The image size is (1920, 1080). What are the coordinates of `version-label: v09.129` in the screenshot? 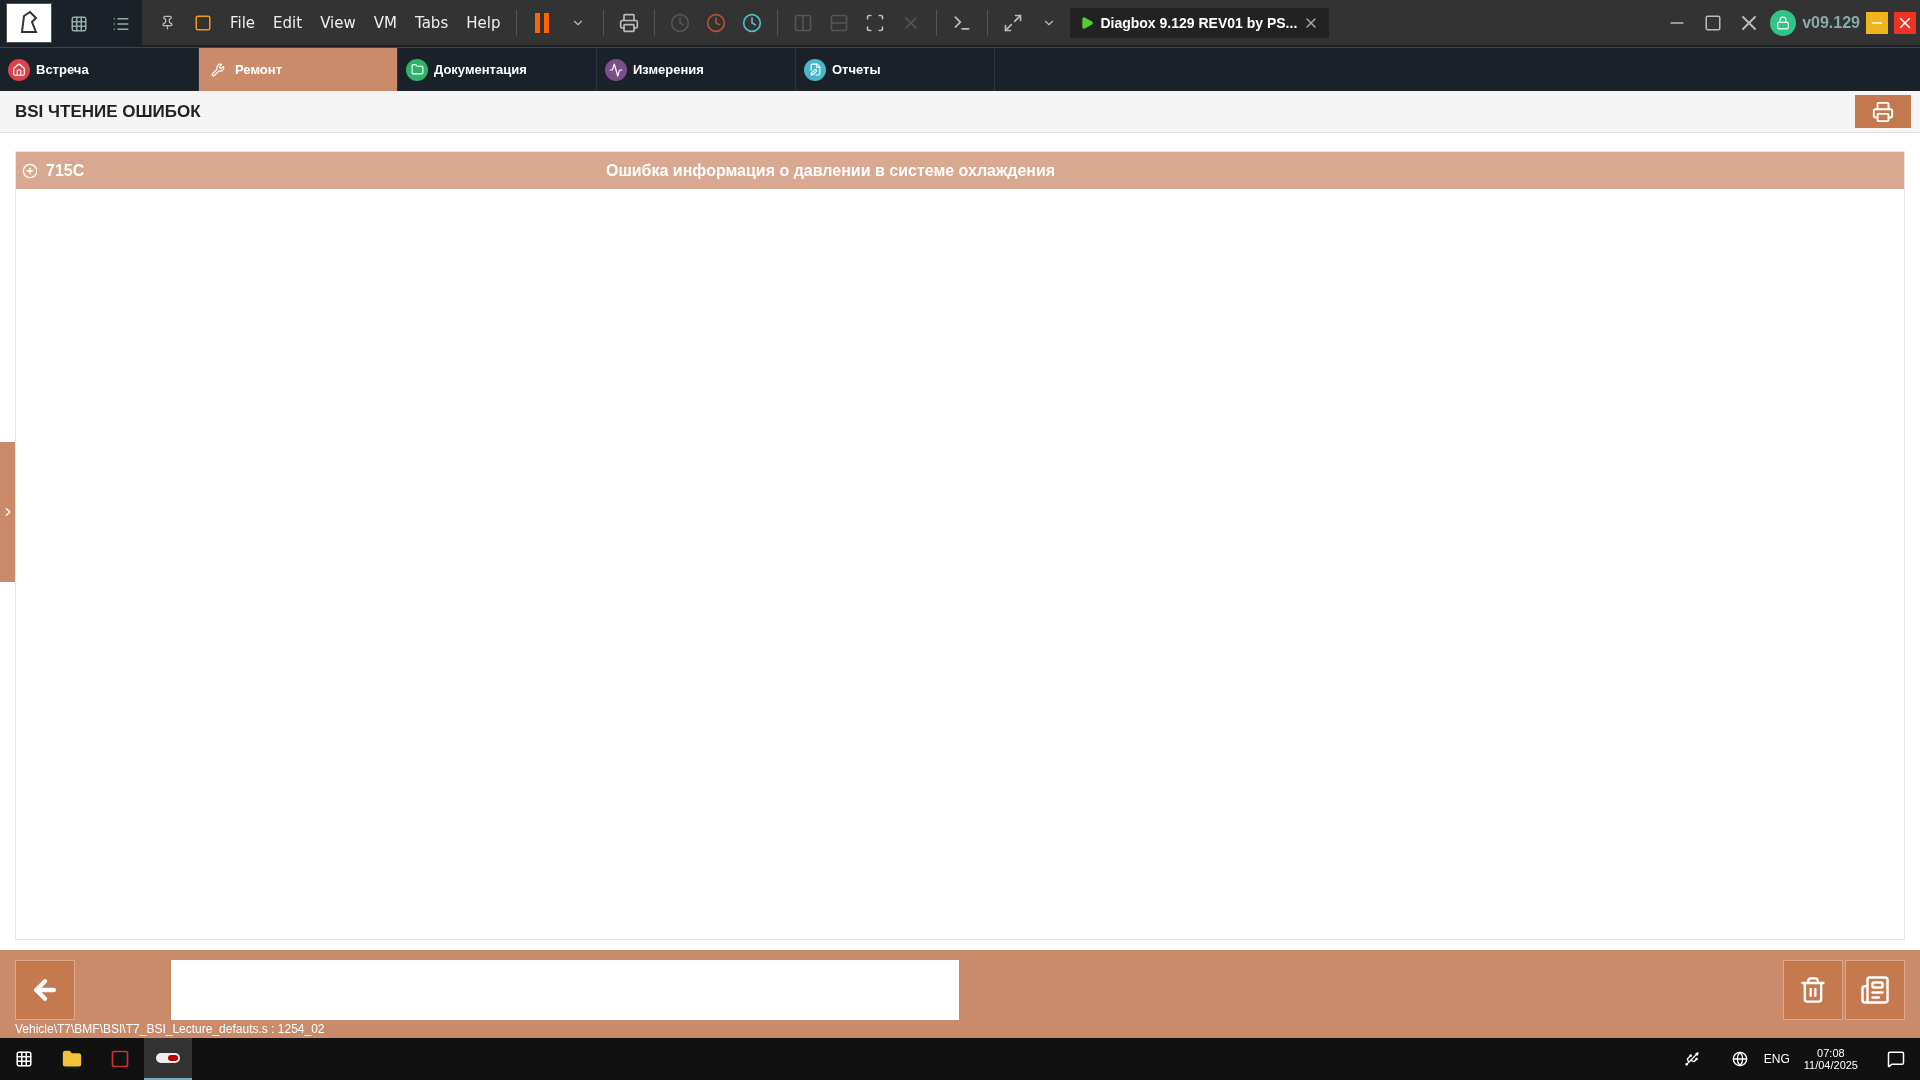 It's located at (1831, 22).